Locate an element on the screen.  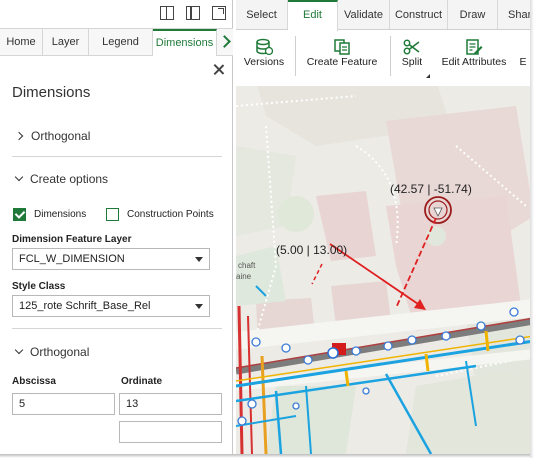
tab-dimensions: Dimensions is located at coordinates (185, 42).